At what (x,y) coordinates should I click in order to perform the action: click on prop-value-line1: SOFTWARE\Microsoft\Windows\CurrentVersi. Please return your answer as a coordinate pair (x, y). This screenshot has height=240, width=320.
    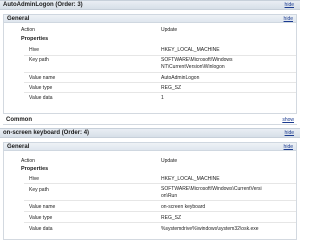
    Looking at the image, I should click on (211, 189).